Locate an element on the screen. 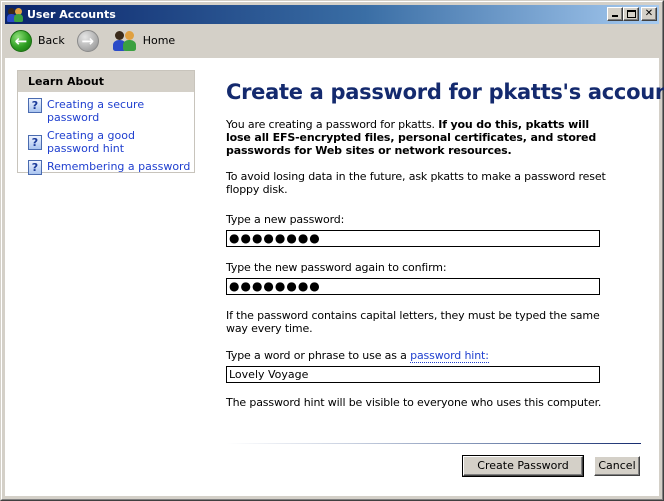 This screenshot has height=501, width=664. cancel-button: Cancel is located at coordinates (617, 466).